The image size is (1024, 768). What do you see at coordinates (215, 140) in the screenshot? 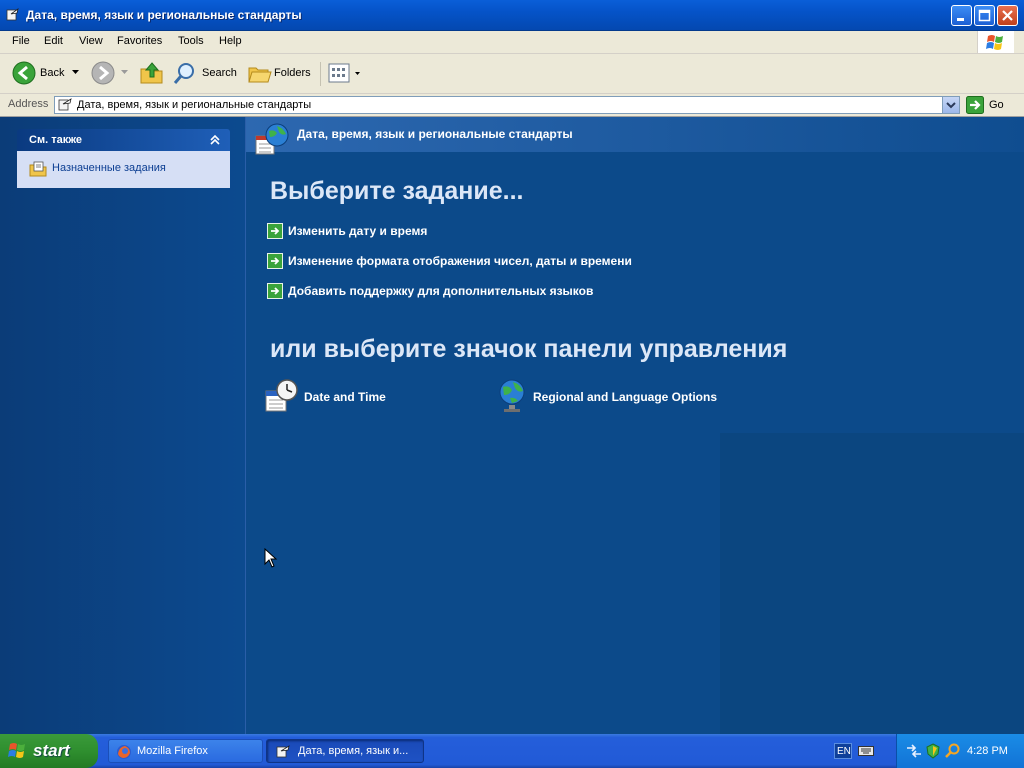
I see `collapse-chevron-icon` at bounding box center [215, 140].